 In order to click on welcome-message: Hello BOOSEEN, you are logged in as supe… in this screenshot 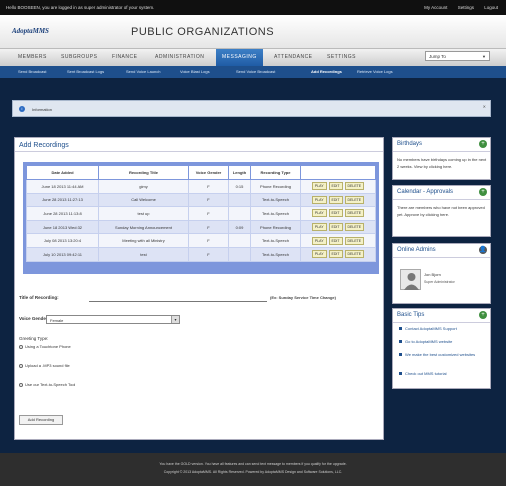, I will do `click(80, 7)`.